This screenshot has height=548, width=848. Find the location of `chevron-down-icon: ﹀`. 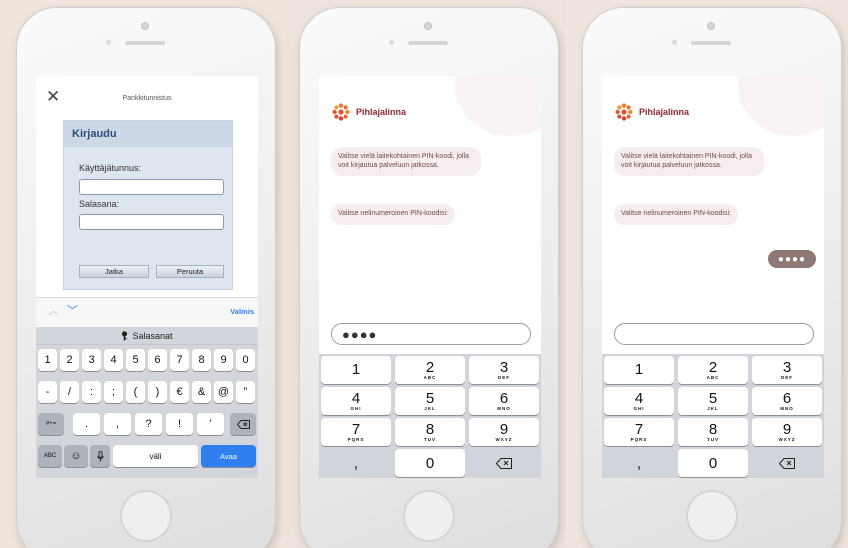

chevron-down-icon: ﹀ is located at coordinates (72, 311).